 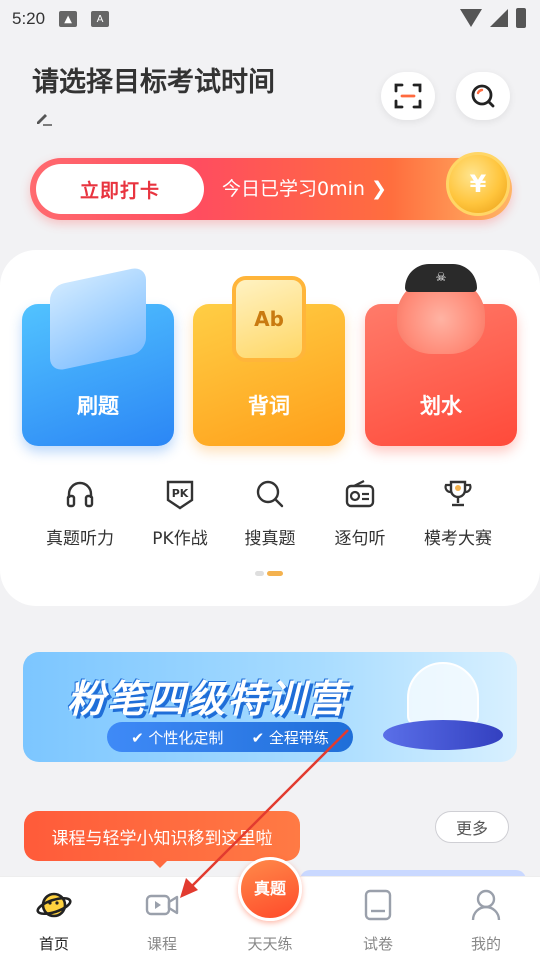 I want to click on pirate-hat-icon: ☠, so click(x=441, y=278).